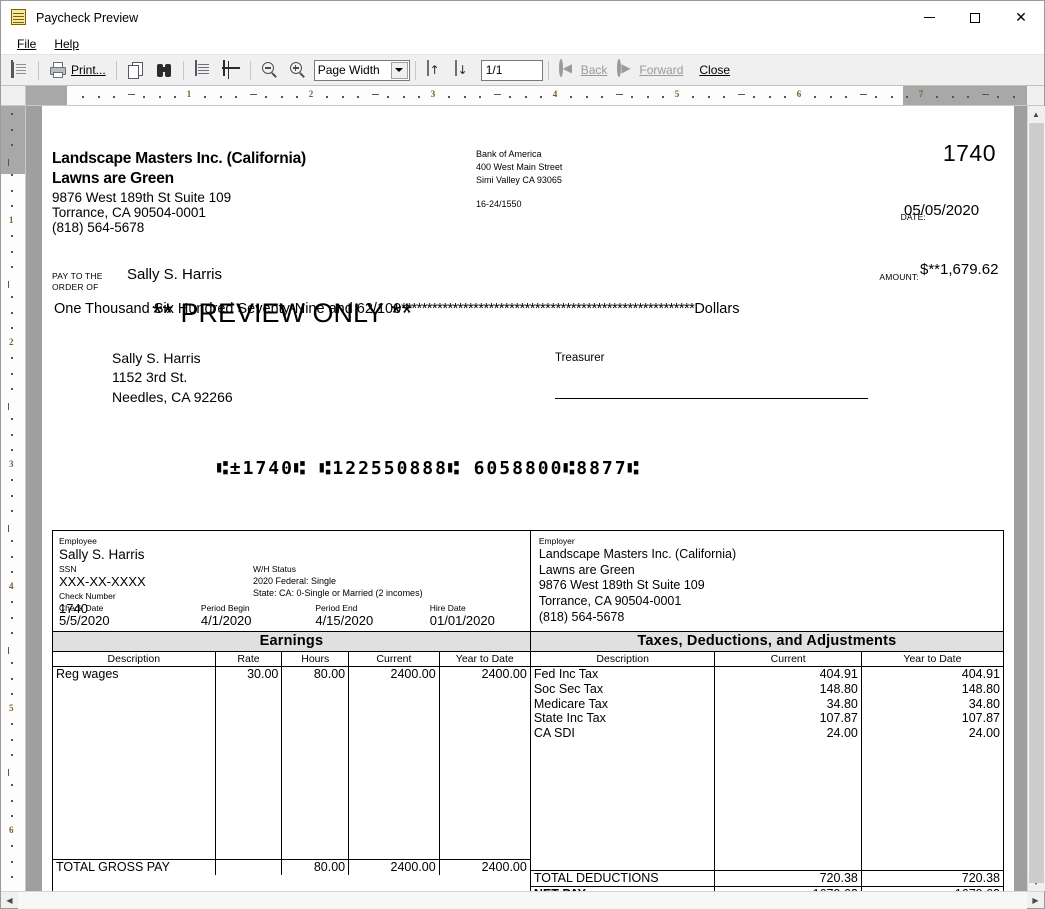  I want to click on close-preview-button: Close, so click(714, 70).